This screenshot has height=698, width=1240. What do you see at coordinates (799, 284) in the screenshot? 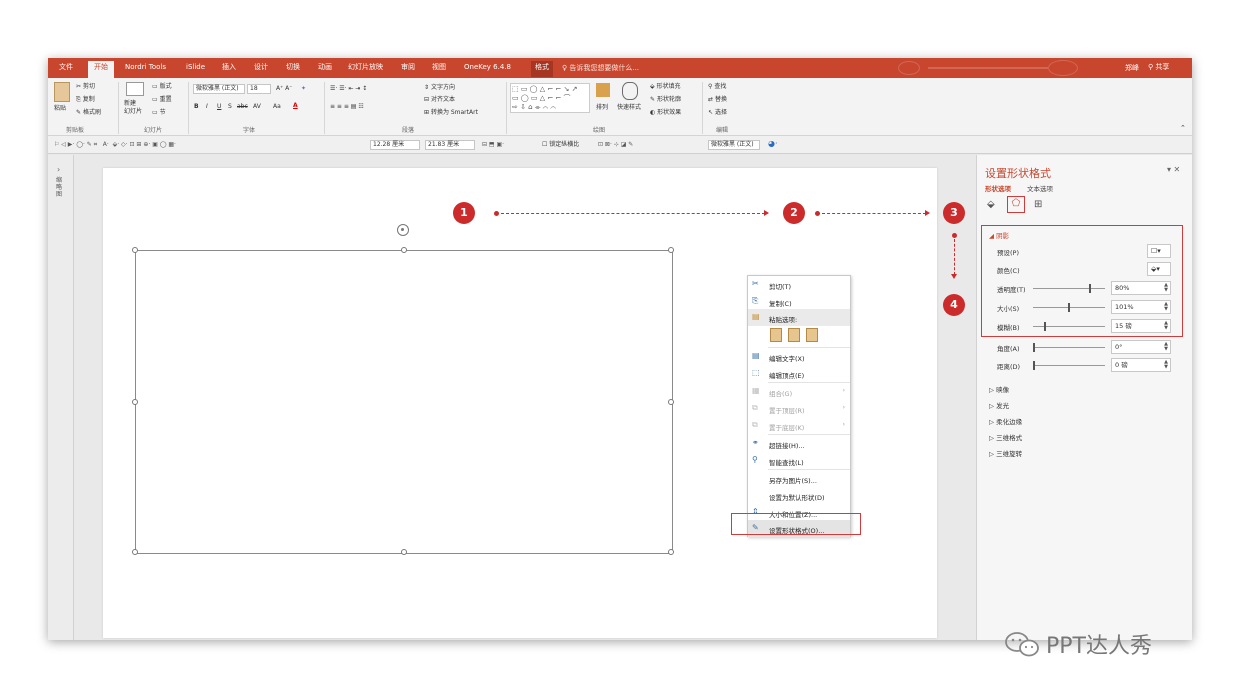
I see `menu-item-cut: ✂ 剪切(T)` at bounding box center [799, 284].